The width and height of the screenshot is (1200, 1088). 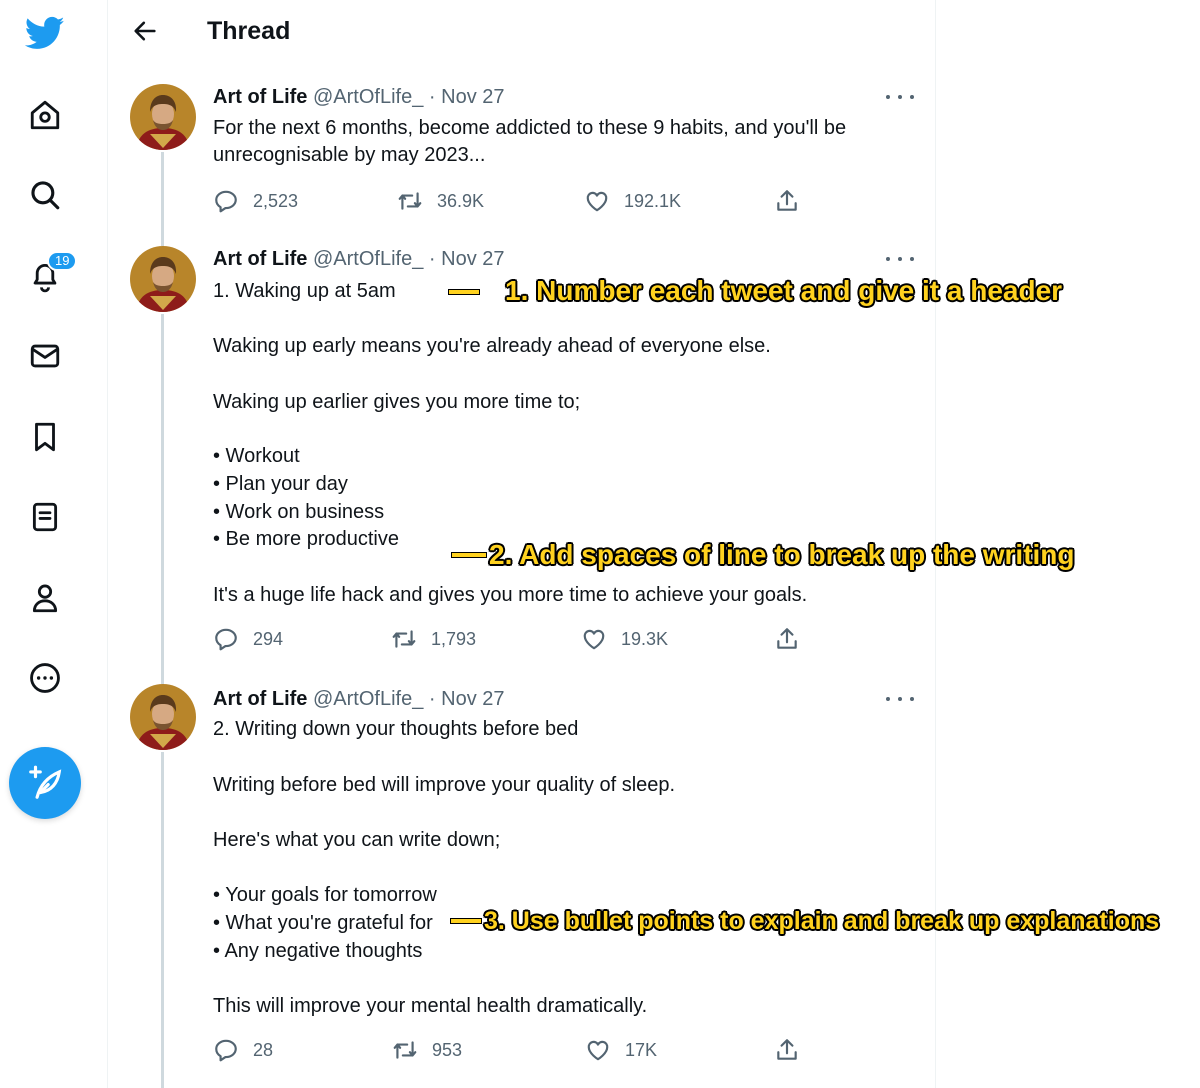 What do you see at coordinates (447, 1049) in the screenshot?
I see `retweet-count: 953` at bounding box center [447, 1049].